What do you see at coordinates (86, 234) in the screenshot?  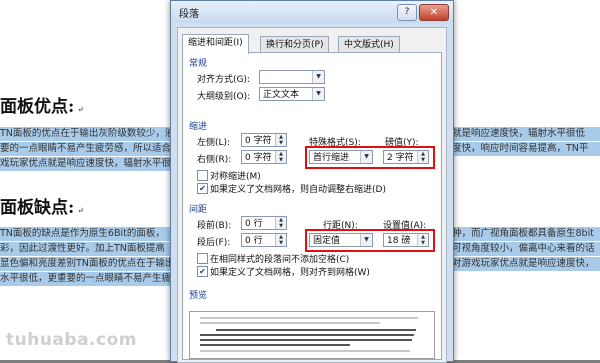 I see `paragraph2-line-1: TN面板的缺点是作为原生6Bit的面板，` at bounding box center [86, 234].